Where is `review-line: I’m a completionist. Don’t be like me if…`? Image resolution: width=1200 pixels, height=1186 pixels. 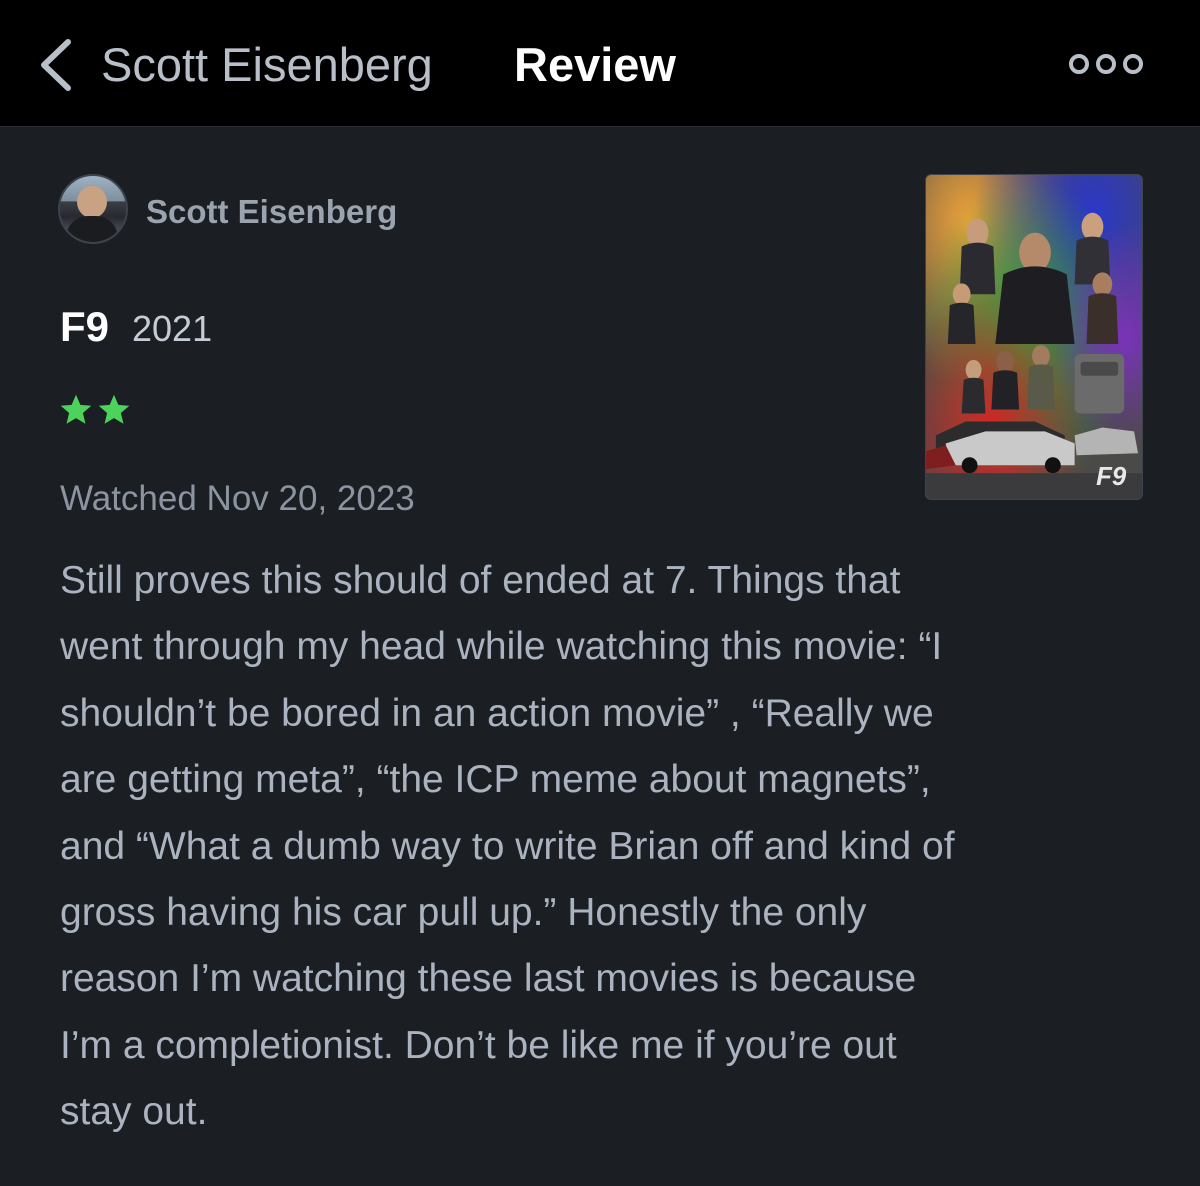 review-line: I’m a completionist. Don’t be like me if… is located at coordinates (478, 1045).